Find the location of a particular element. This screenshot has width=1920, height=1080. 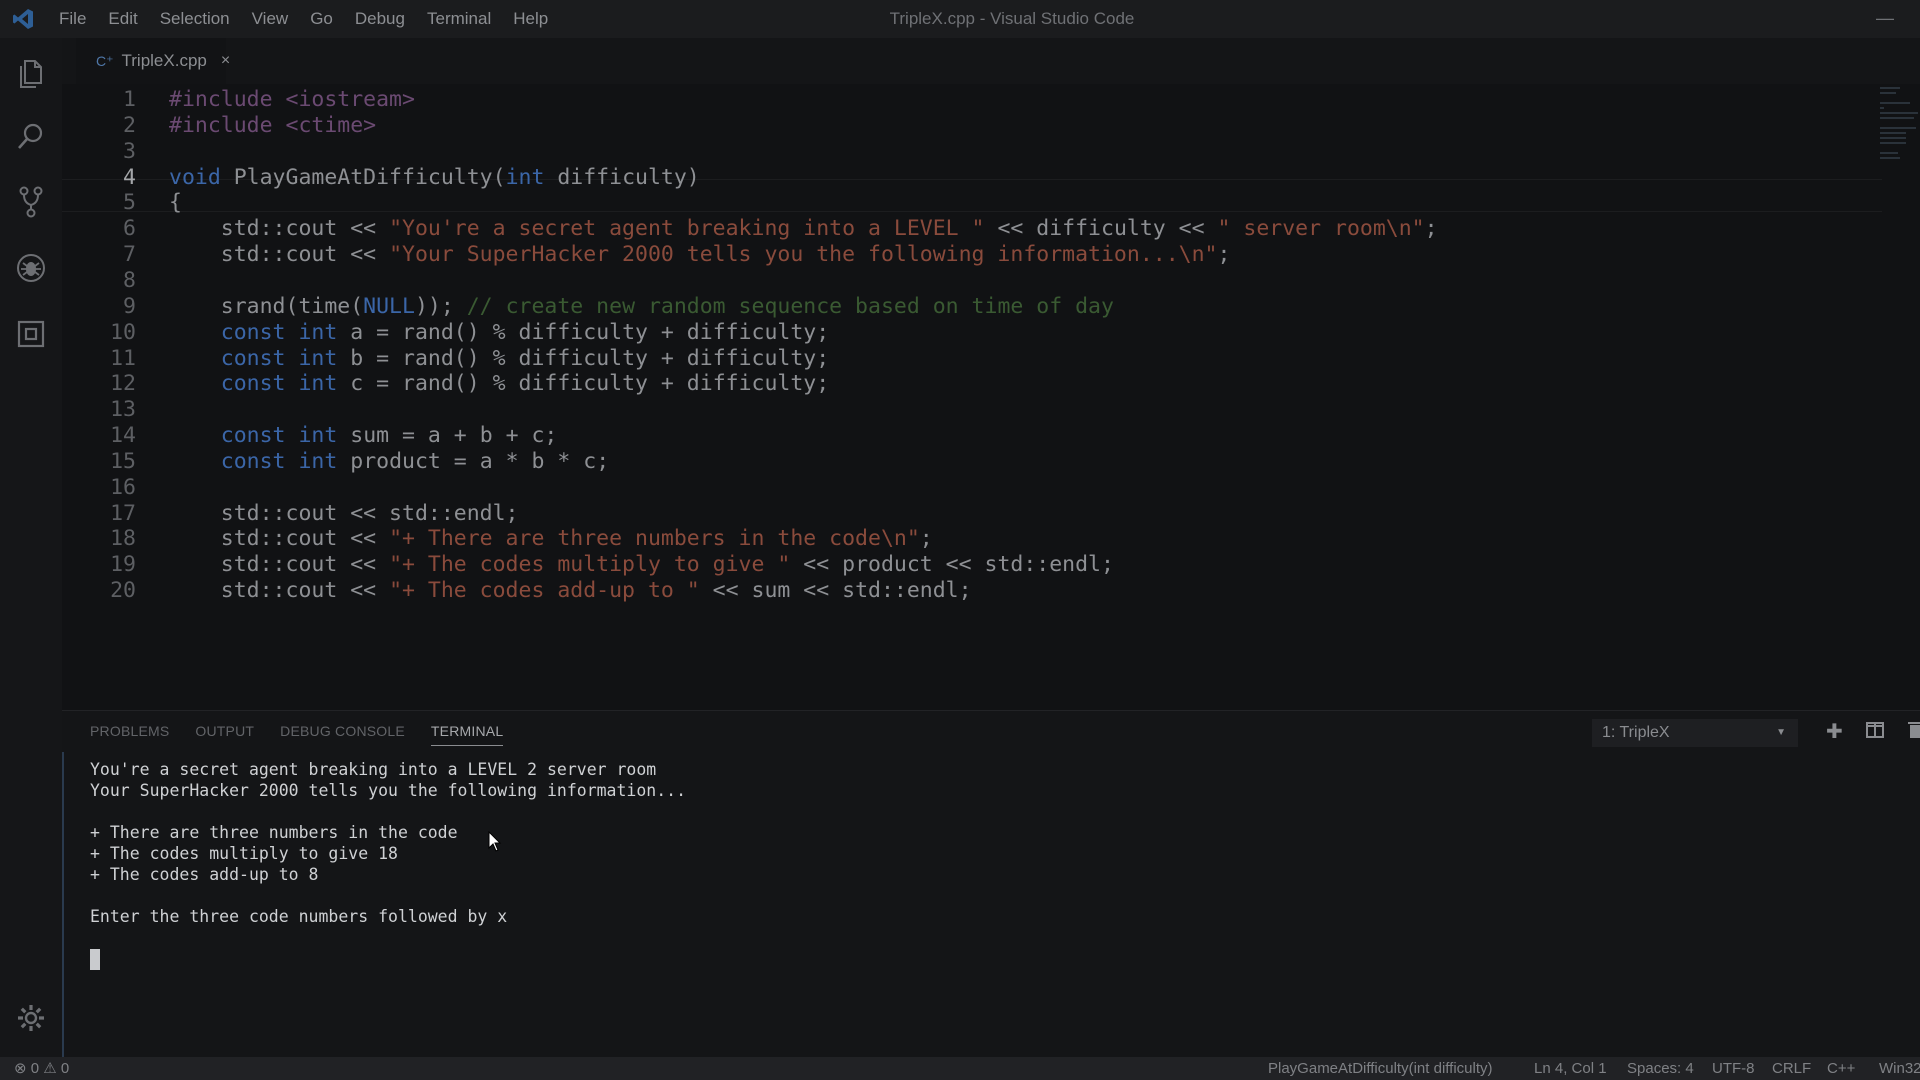

vscode-logo-icon is located at coordinates (23, 19).